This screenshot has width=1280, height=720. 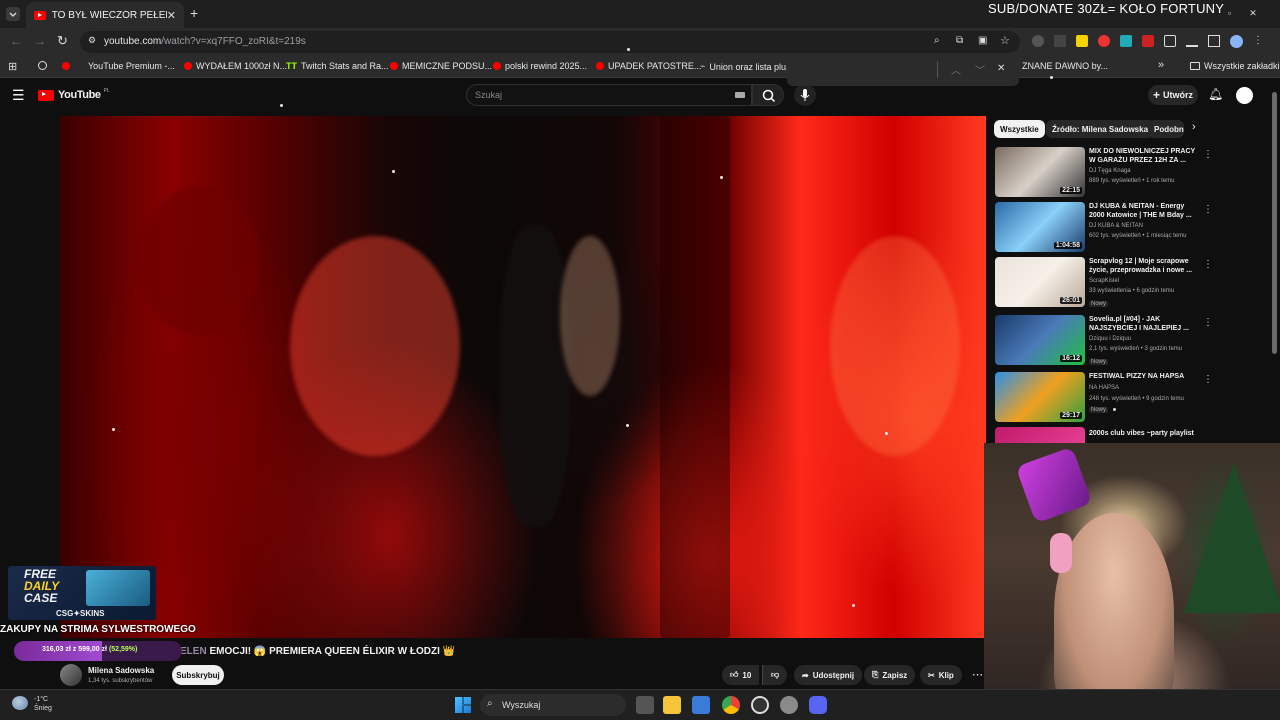 What do you see at coordinates (43, 704) in the screenshot?
I see `weather-widget: -1°C Śnieg` at bounding box center [43, 704].